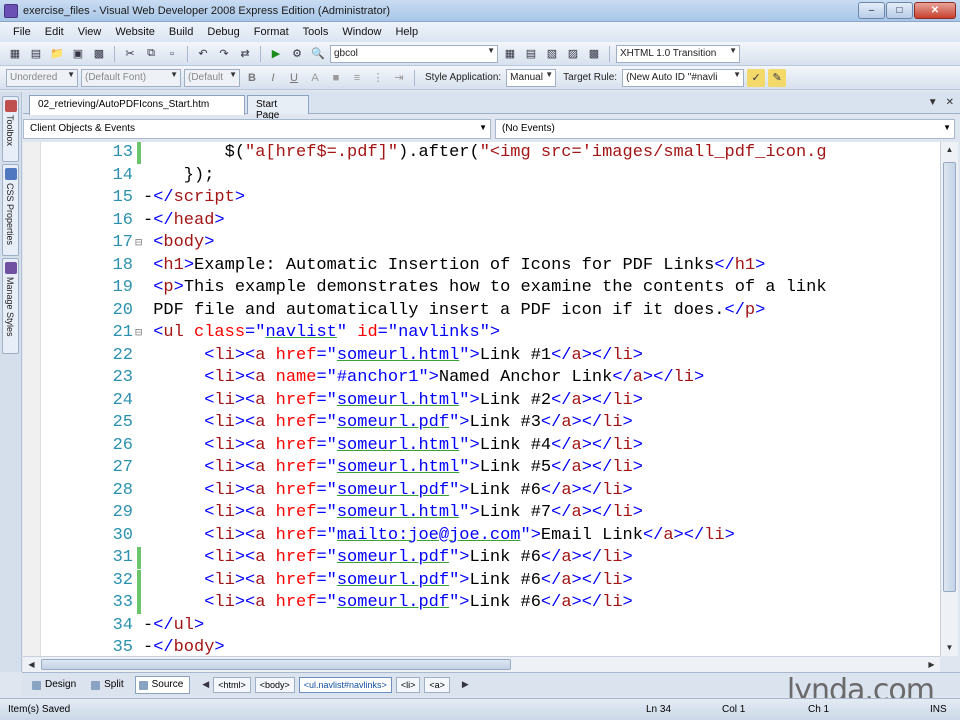 Image resolution: width=960 pixels, height=720 pixels. I want to click on manage-styles-tab: Manage Styles, so click(10, 306).